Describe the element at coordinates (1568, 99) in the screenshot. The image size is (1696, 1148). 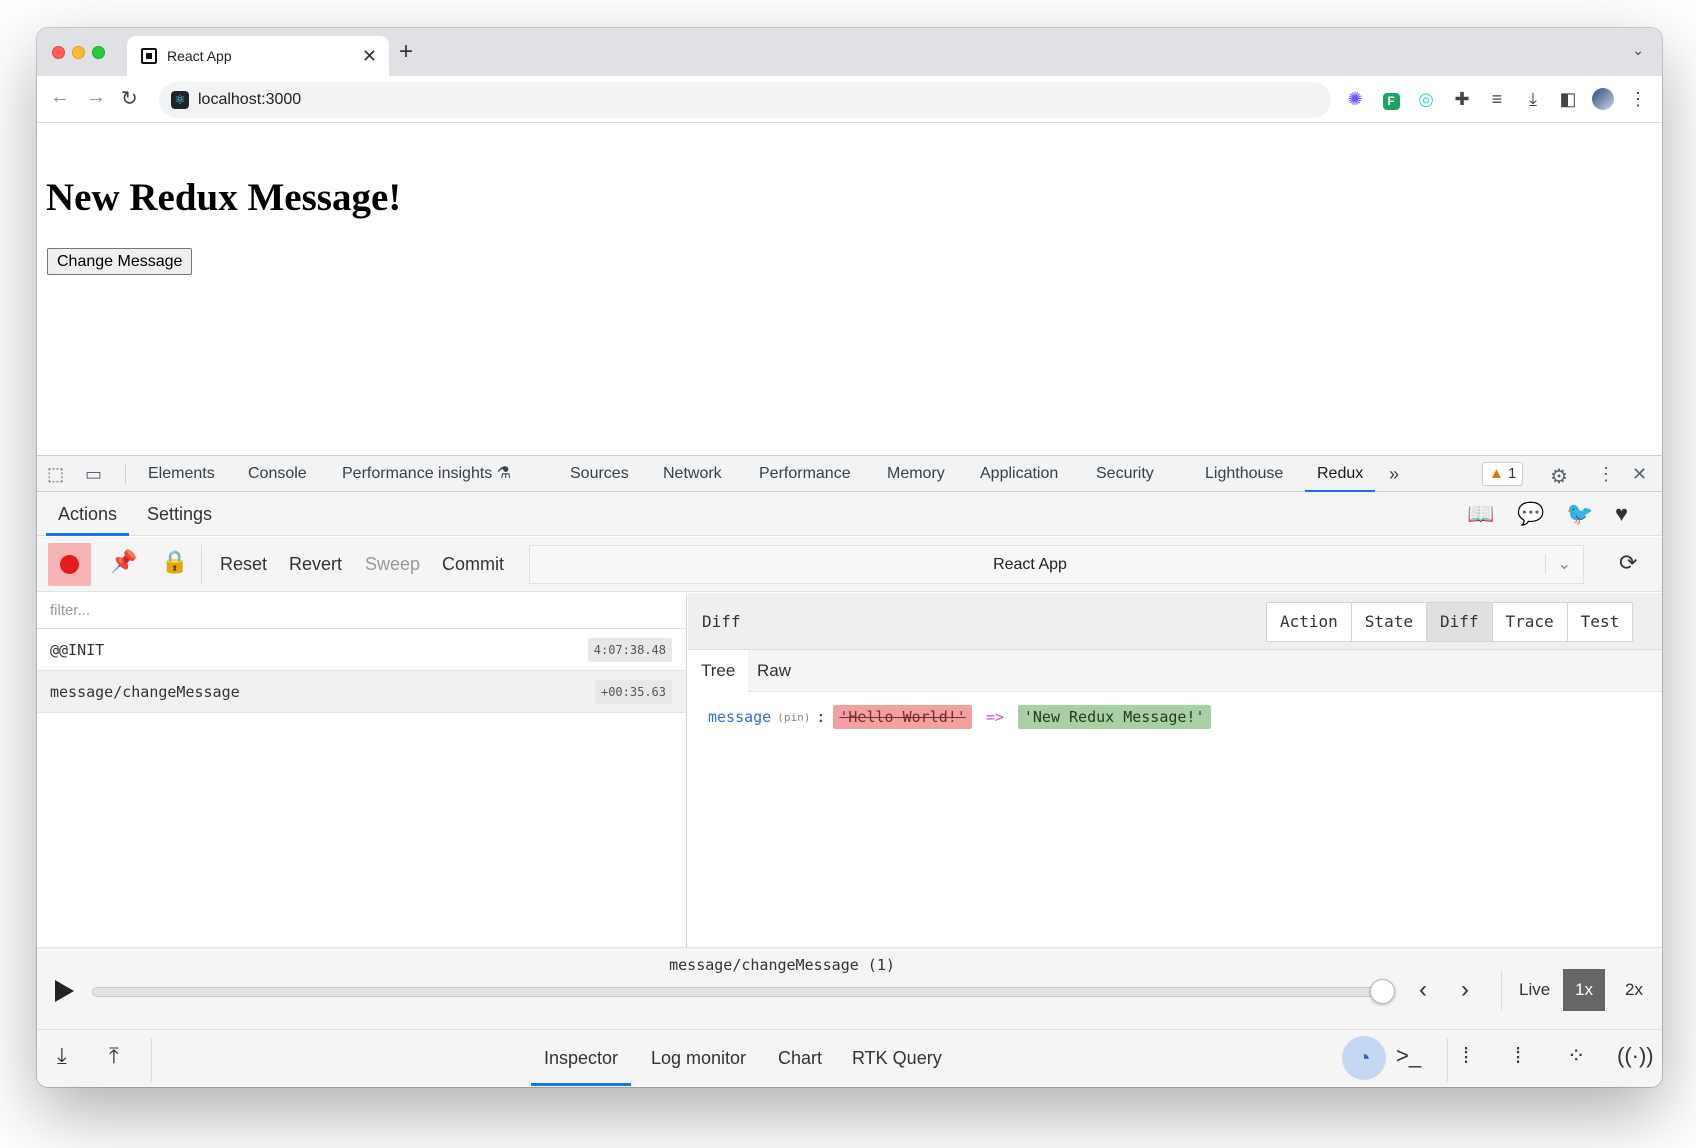
I see `side-panel-icon: ◧` at that location.